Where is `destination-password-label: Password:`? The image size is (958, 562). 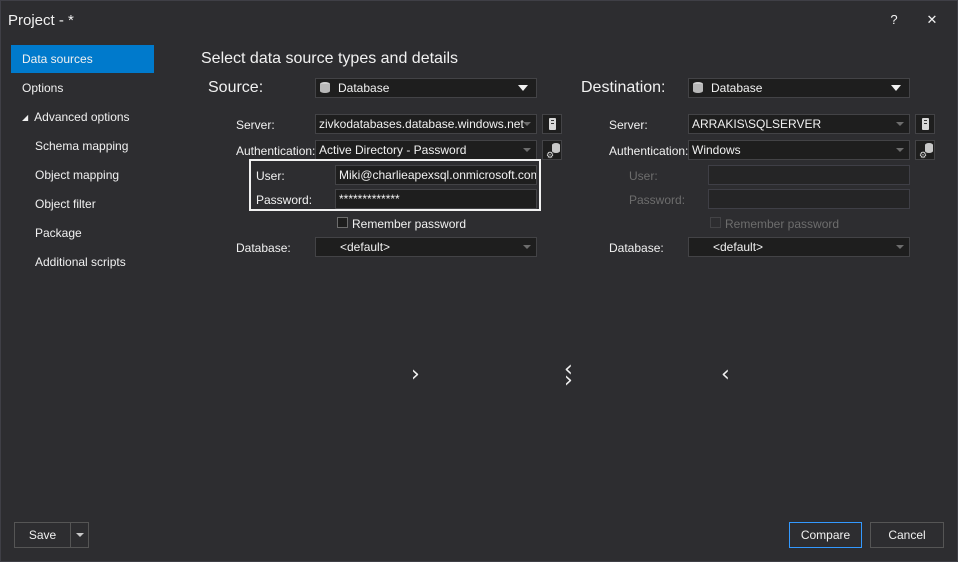
destination-password-label: Password: is located at coordinates (657, 200).